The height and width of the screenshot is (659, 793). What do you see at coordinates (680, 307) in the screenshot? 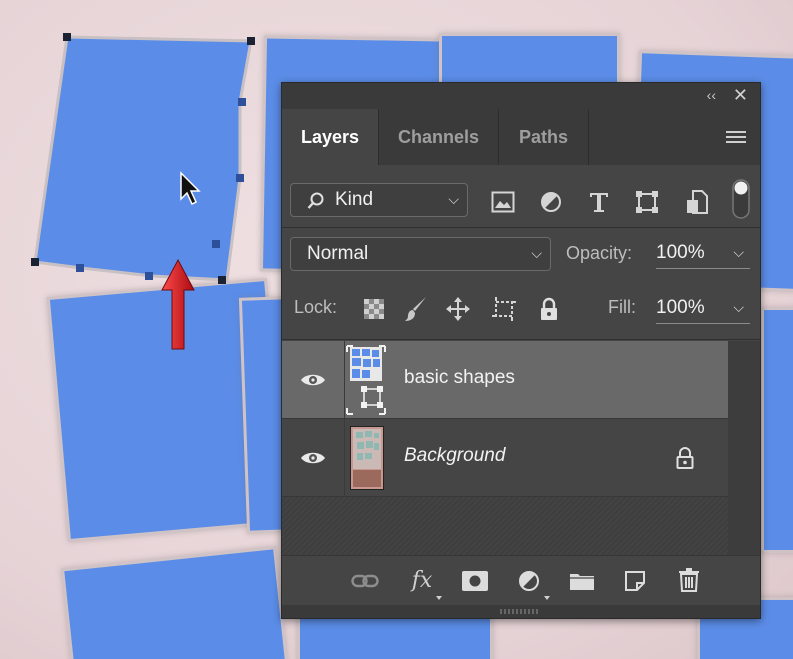
I see `fill-value: 100%` at bounding box center [680, 307].